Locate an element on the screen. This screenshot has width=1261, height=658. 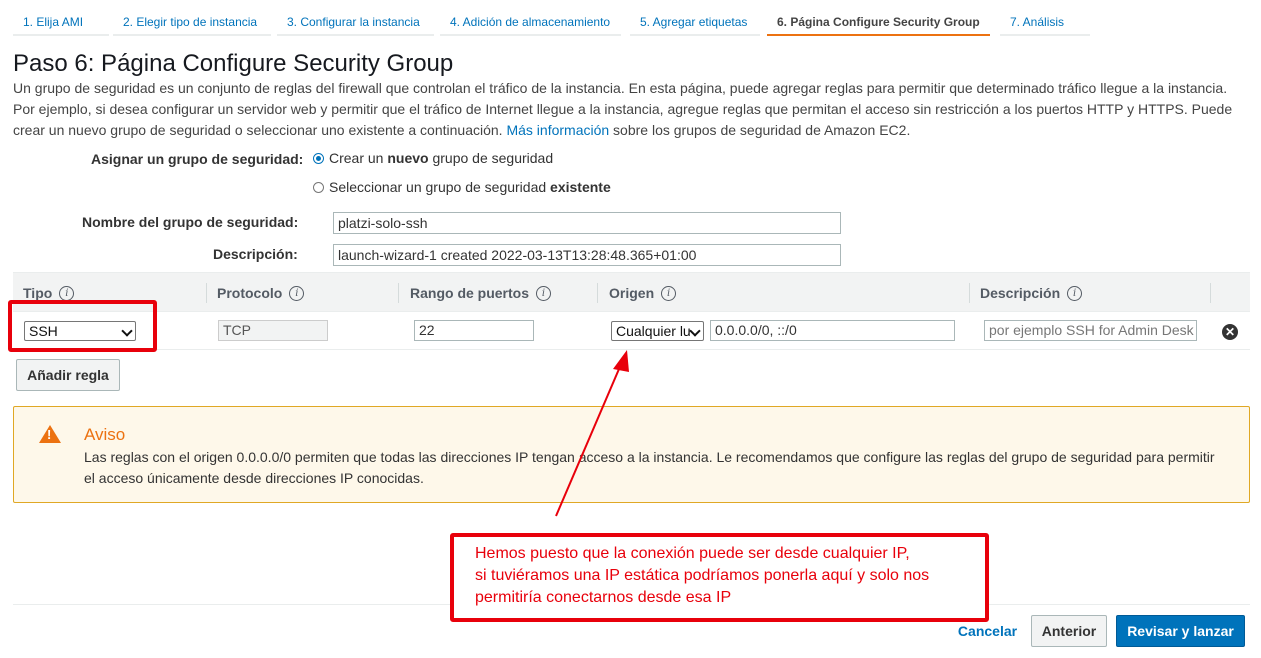
header-source-label: Origen is located at coordinates (632, 293).